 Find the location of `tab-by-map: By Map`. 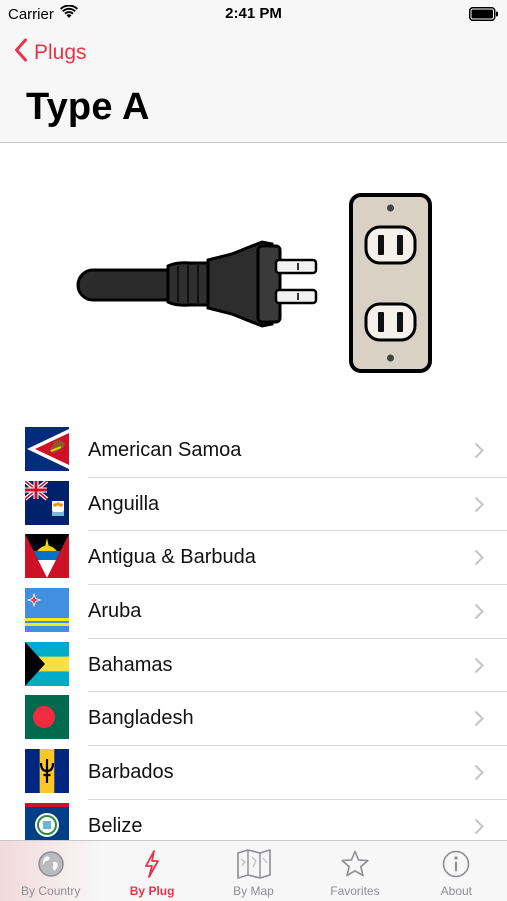

tab-by-map: By Map is located at coordinates (253, 871).